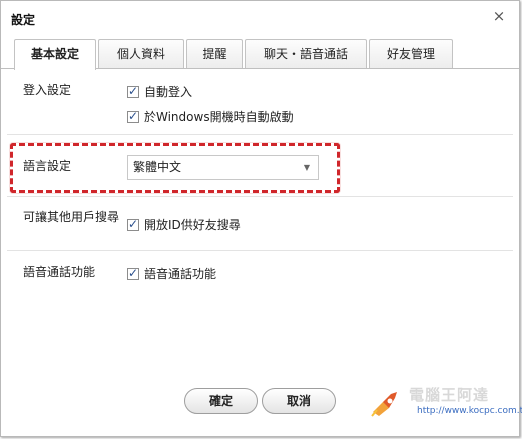 This screenshot has height=439, width=522. Describe the element at coordinates (192, 225) in the screenshot. I see `allow-id-search-text: 開放ID供好友搜尋` at that location.